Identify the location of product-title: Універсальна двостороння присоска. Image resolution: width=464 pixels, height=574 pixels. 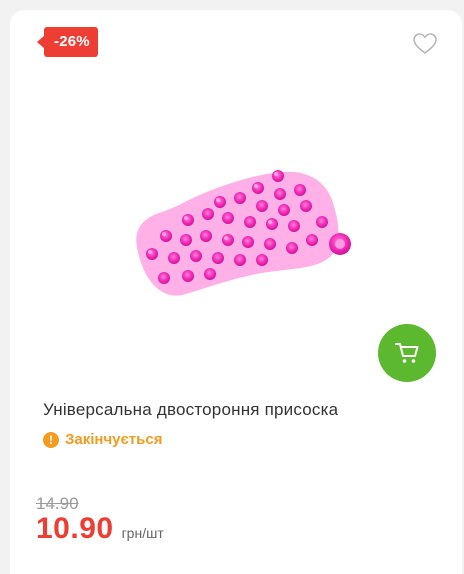
(190, 410).